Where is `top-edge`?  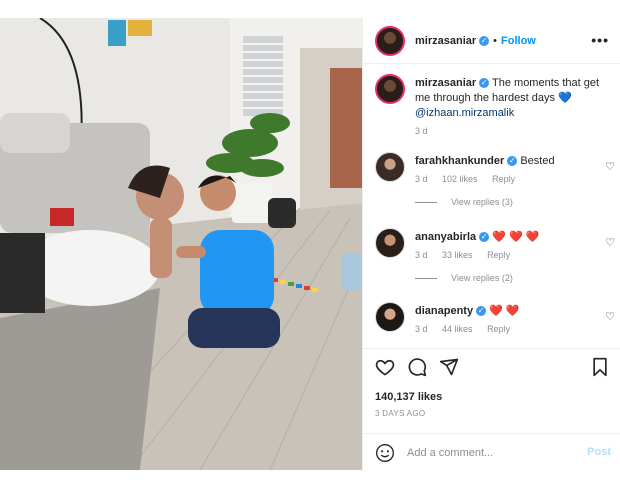
top-edge is located at coordinates (310, 9).